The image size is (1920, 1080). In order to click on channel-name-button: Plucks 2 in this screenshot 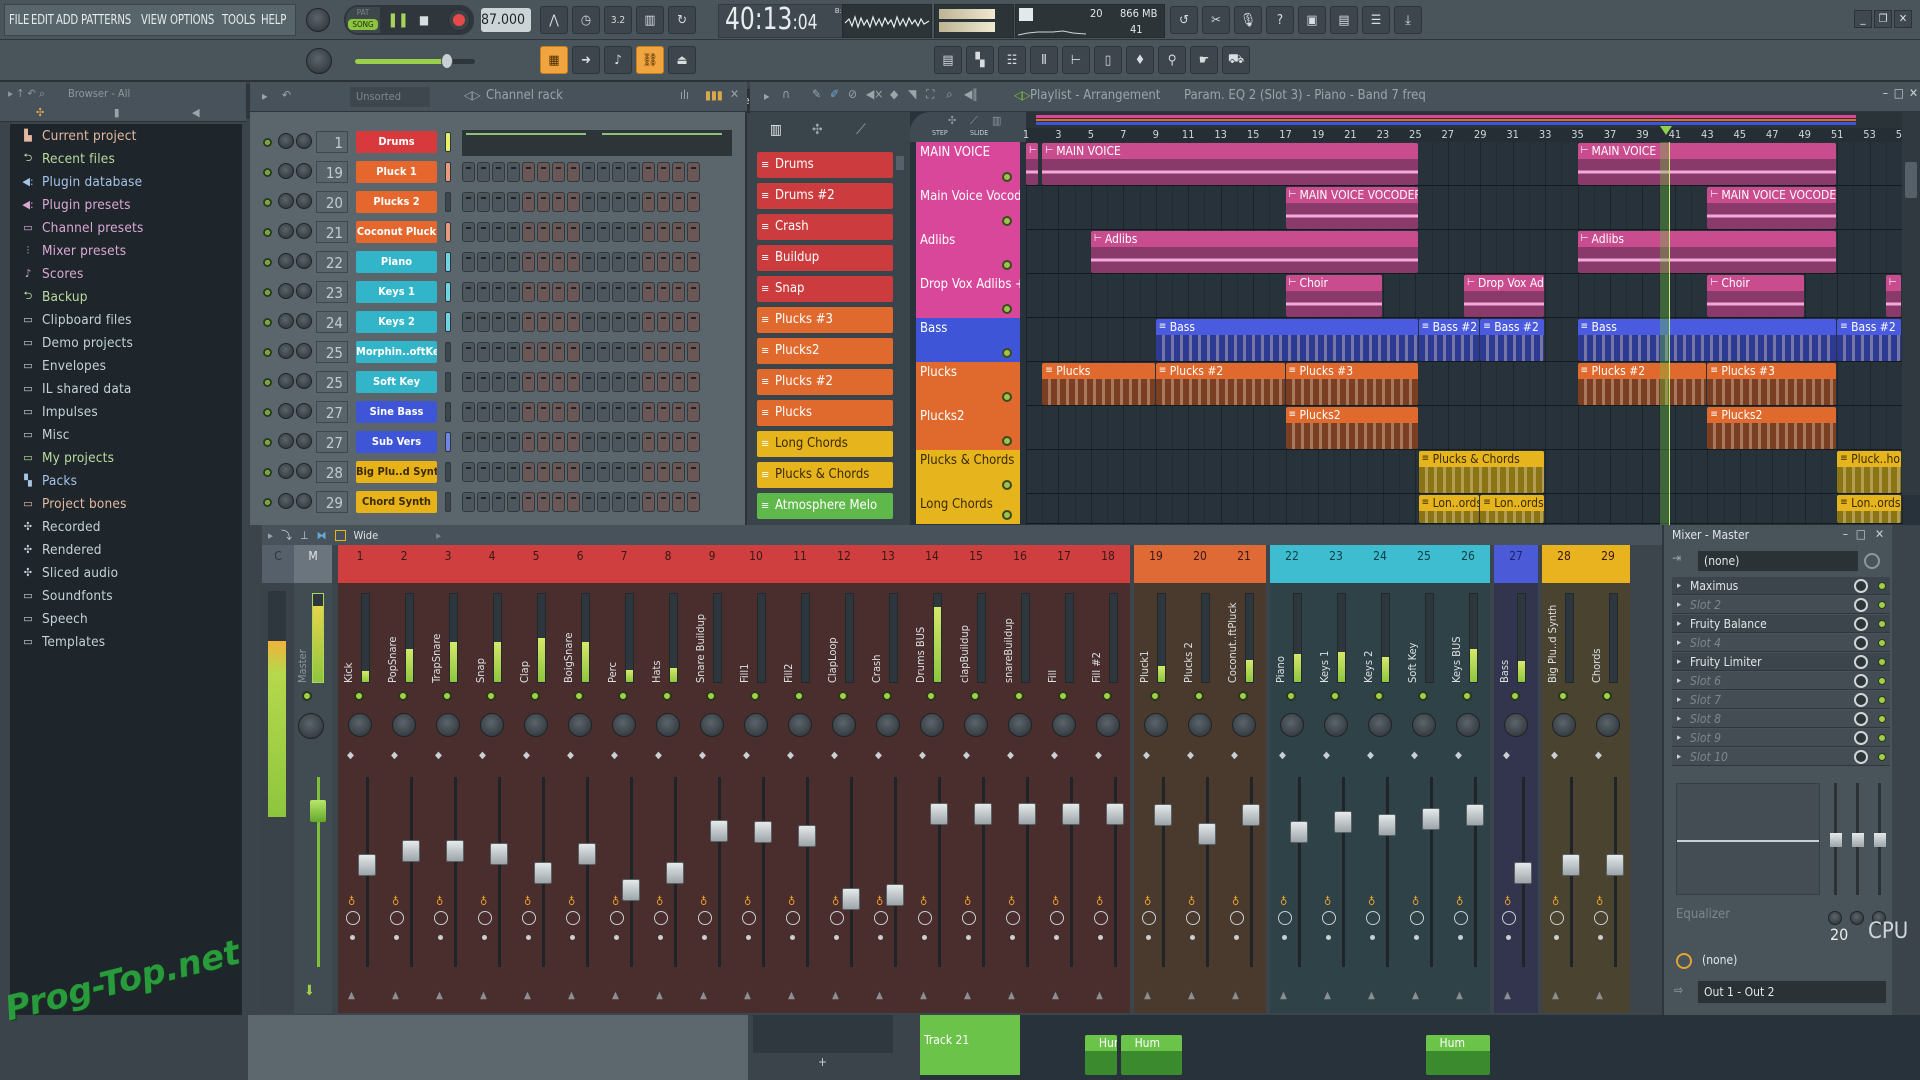, I will do `click(396, 202)`.